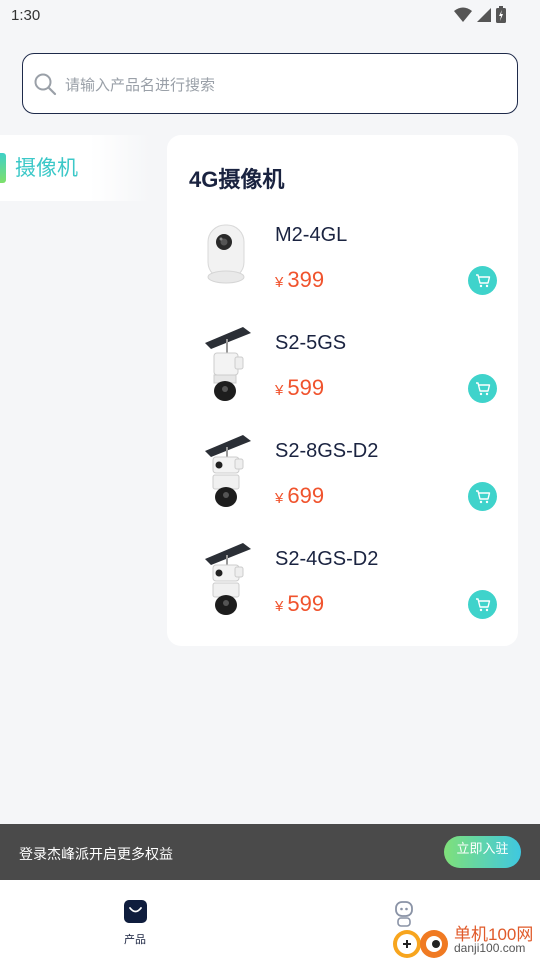 The width and height of the screenshot is (540, 960). What do you see at coordinates (140, 85) in the screenshot?
I see `search-placeholder: 请输入产品名进行搜索` at bounding box center [140, 85].